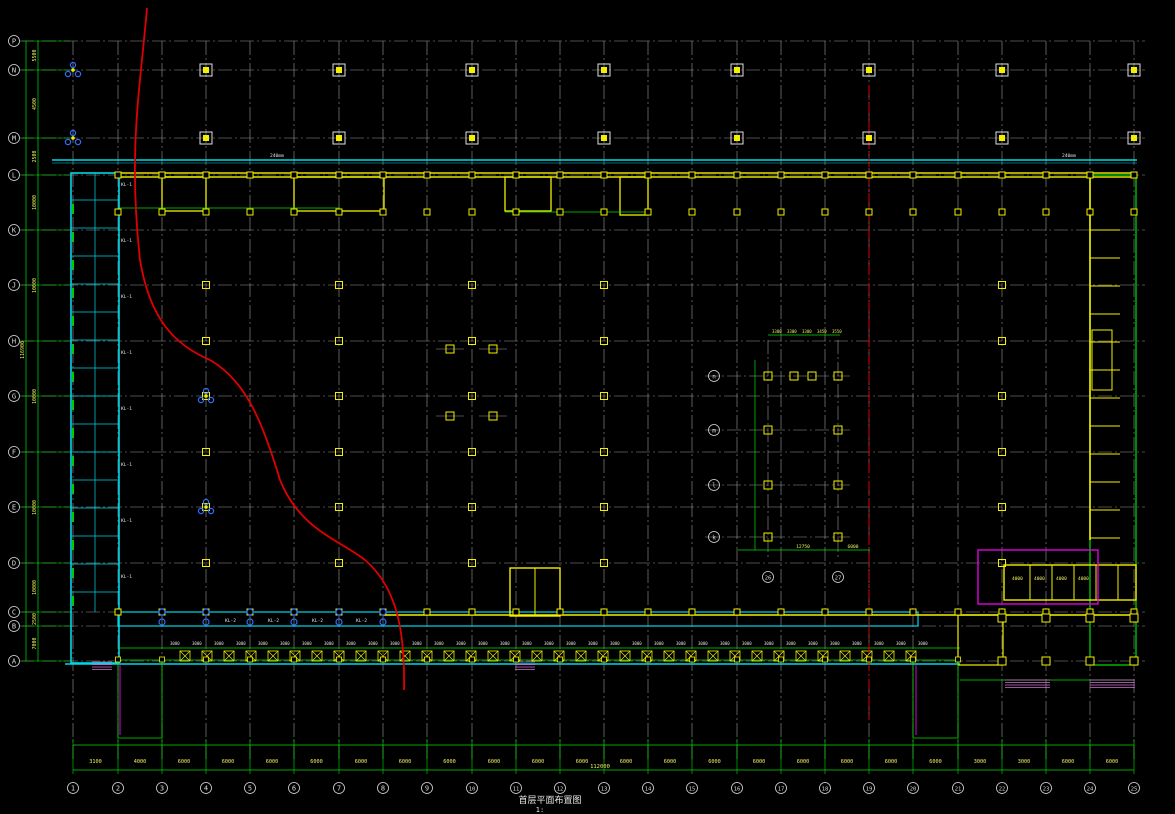 Image resolution: width=1175 pixels, height=814 pixels. What do you see at coordinates (714, 538) in the screenshot?
I see `side-row-label: k` at bounding box center [714, 538].